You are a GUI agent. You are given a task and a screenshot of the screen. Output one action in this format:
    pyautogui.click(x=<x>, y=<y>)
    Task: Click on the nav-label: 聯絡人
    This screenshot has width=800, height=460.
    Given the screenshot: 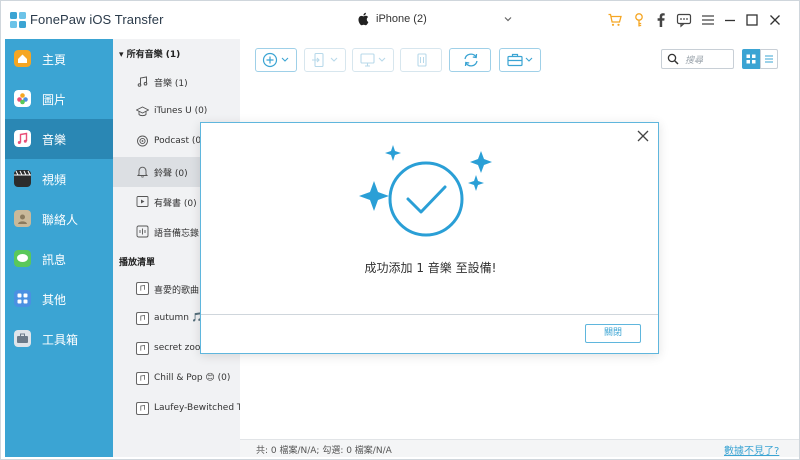 What is the action you would take?
    pyautogui.click(x=60, y=220)
    